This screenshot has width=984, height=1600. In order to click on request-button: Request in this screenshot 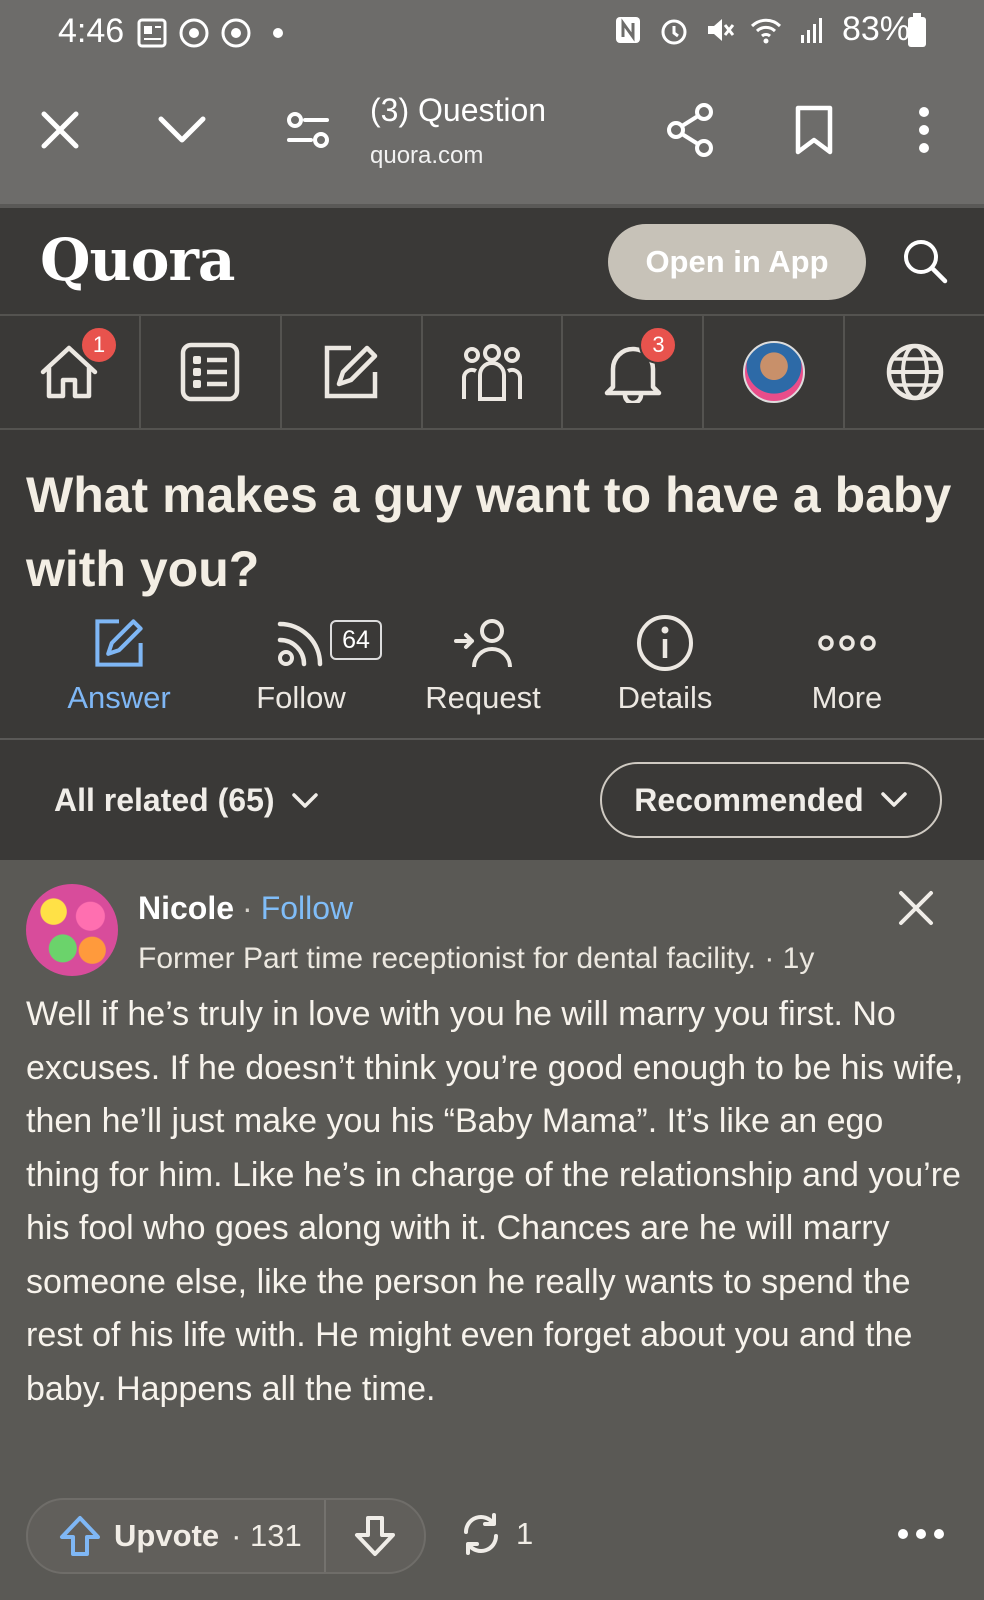, I will do `click(483, 663)`.